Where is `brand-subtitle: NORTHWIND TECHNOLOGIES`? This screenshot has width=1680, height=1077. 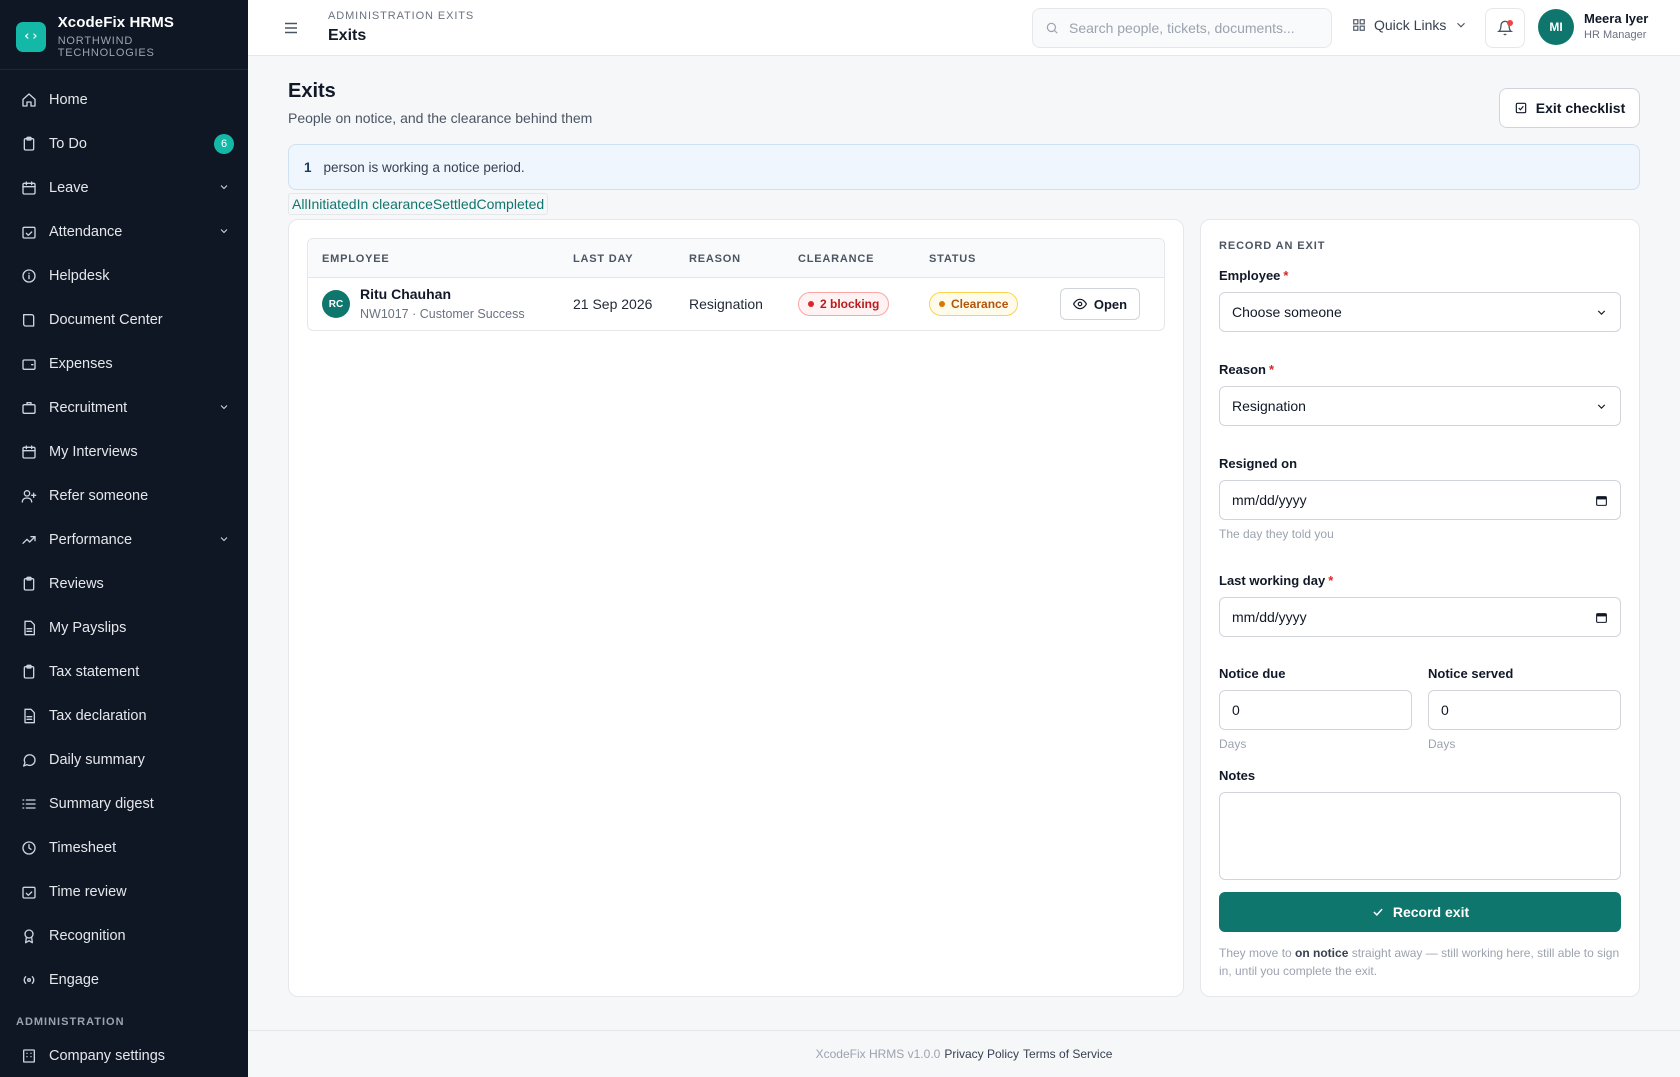
brand-subtitle: NORTHWIND TECHNOLOGIES is located at coordinates (106, 47).